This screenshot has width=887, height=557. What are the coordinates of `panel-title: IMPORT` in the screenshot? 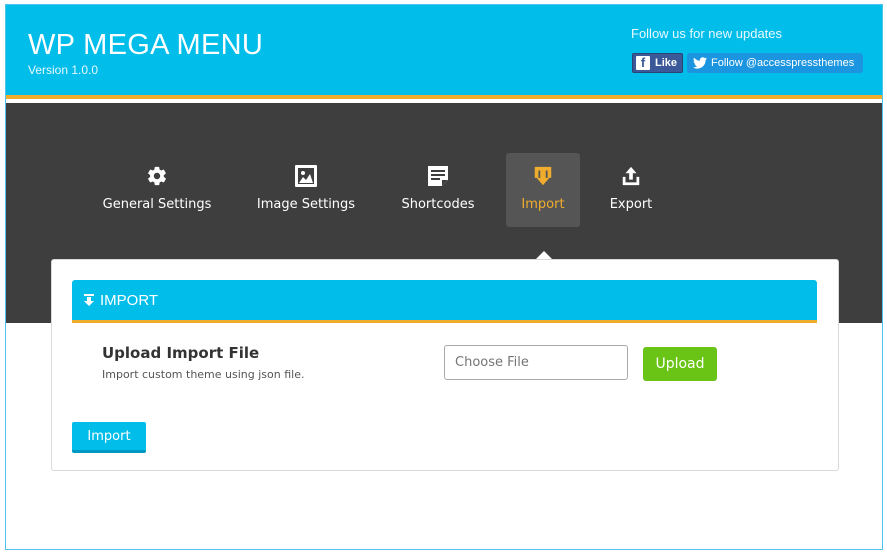 It's located at (129, 300).